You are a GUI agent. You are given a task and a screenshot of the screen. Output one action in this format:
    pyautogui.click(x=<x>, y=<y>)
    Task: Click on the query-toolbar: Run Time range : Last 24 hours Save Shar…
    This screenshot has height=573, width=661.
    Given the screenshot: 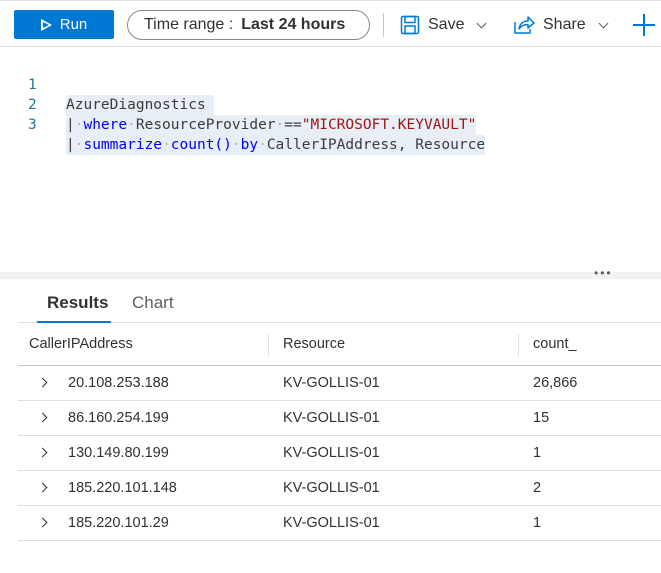 What is the action you would take?
    pyautogui.click(x=330, y=23)
    